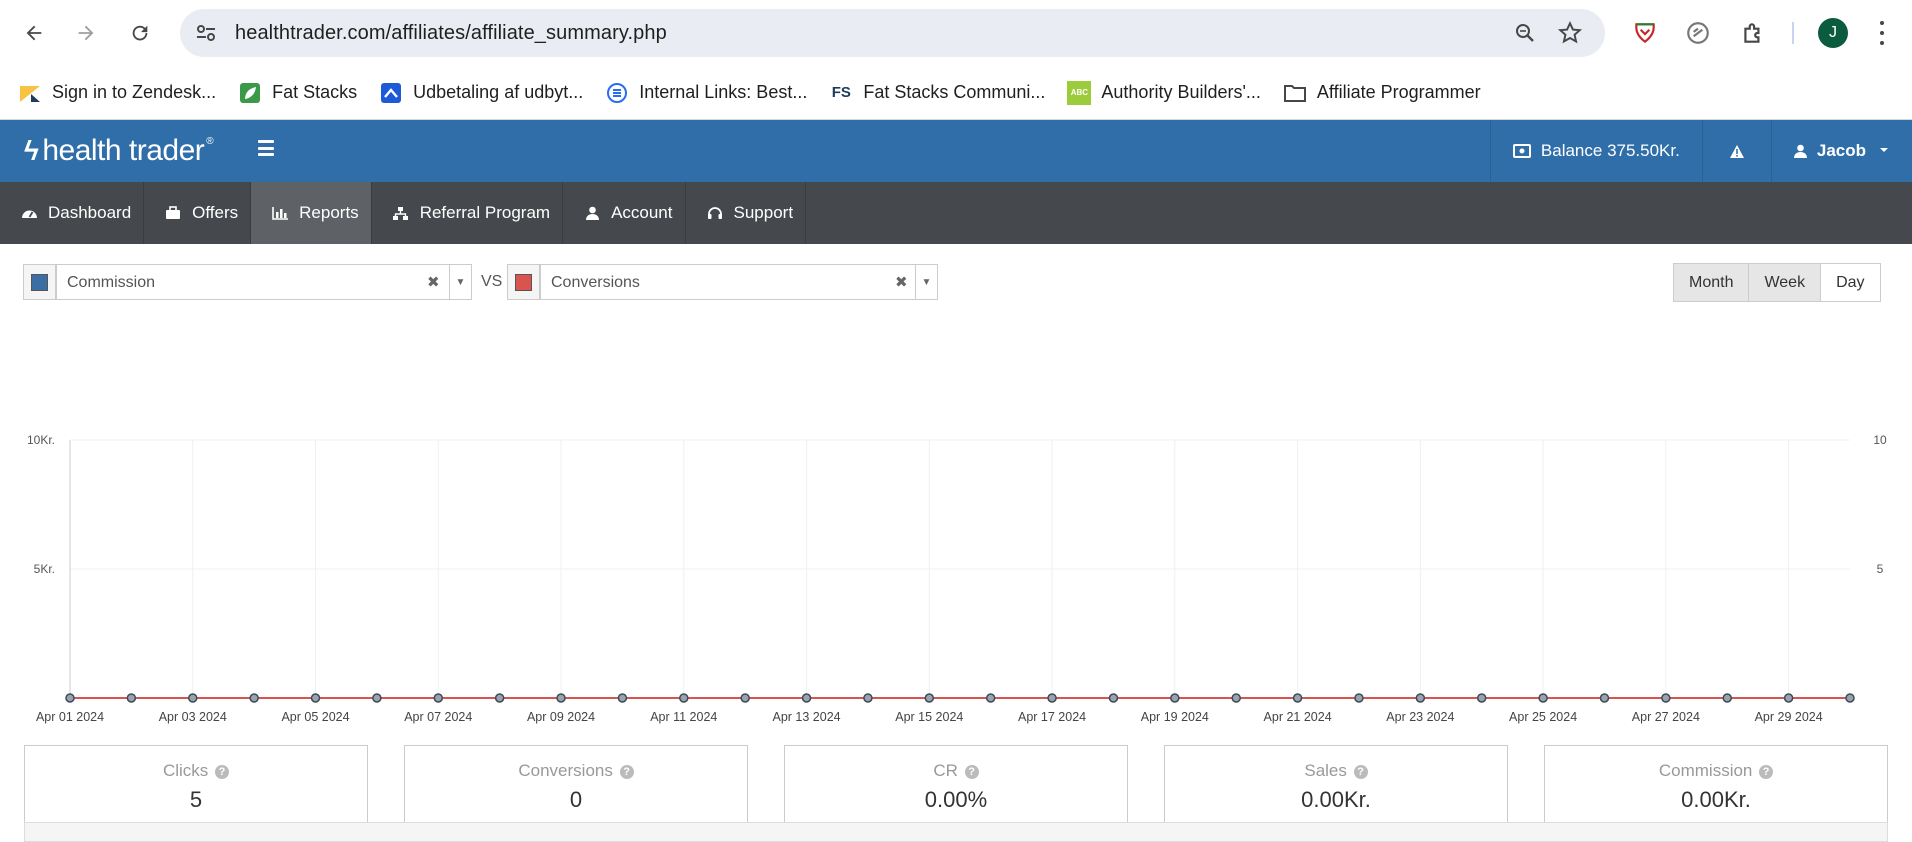 The image size is (1912, 842). I want to click on series2-select: Conversions ✖ ▼, so click(739, 282).